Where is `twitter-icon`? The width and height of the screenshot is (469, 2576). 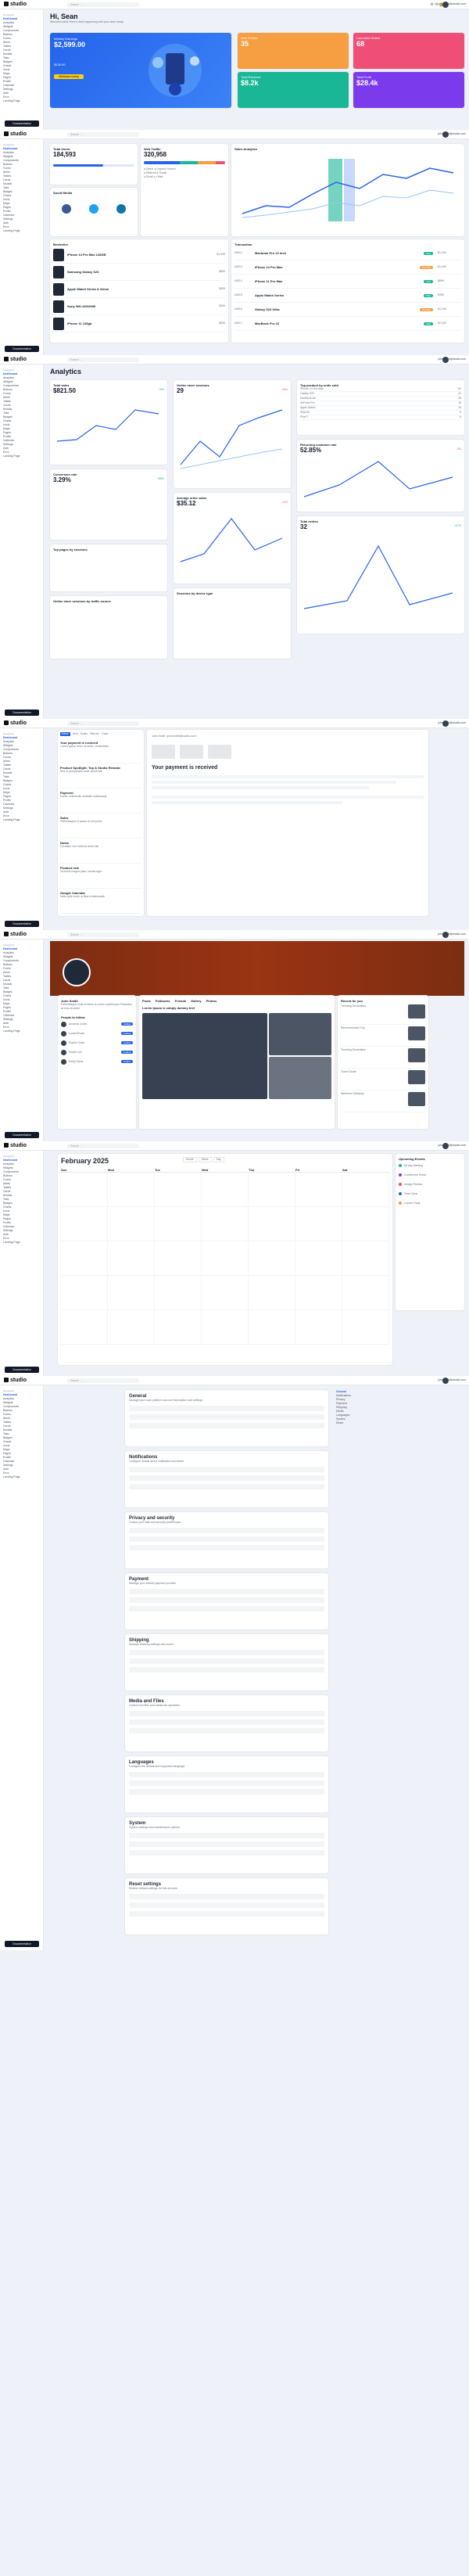
twitter-icon is located at coordinates (93, 209).